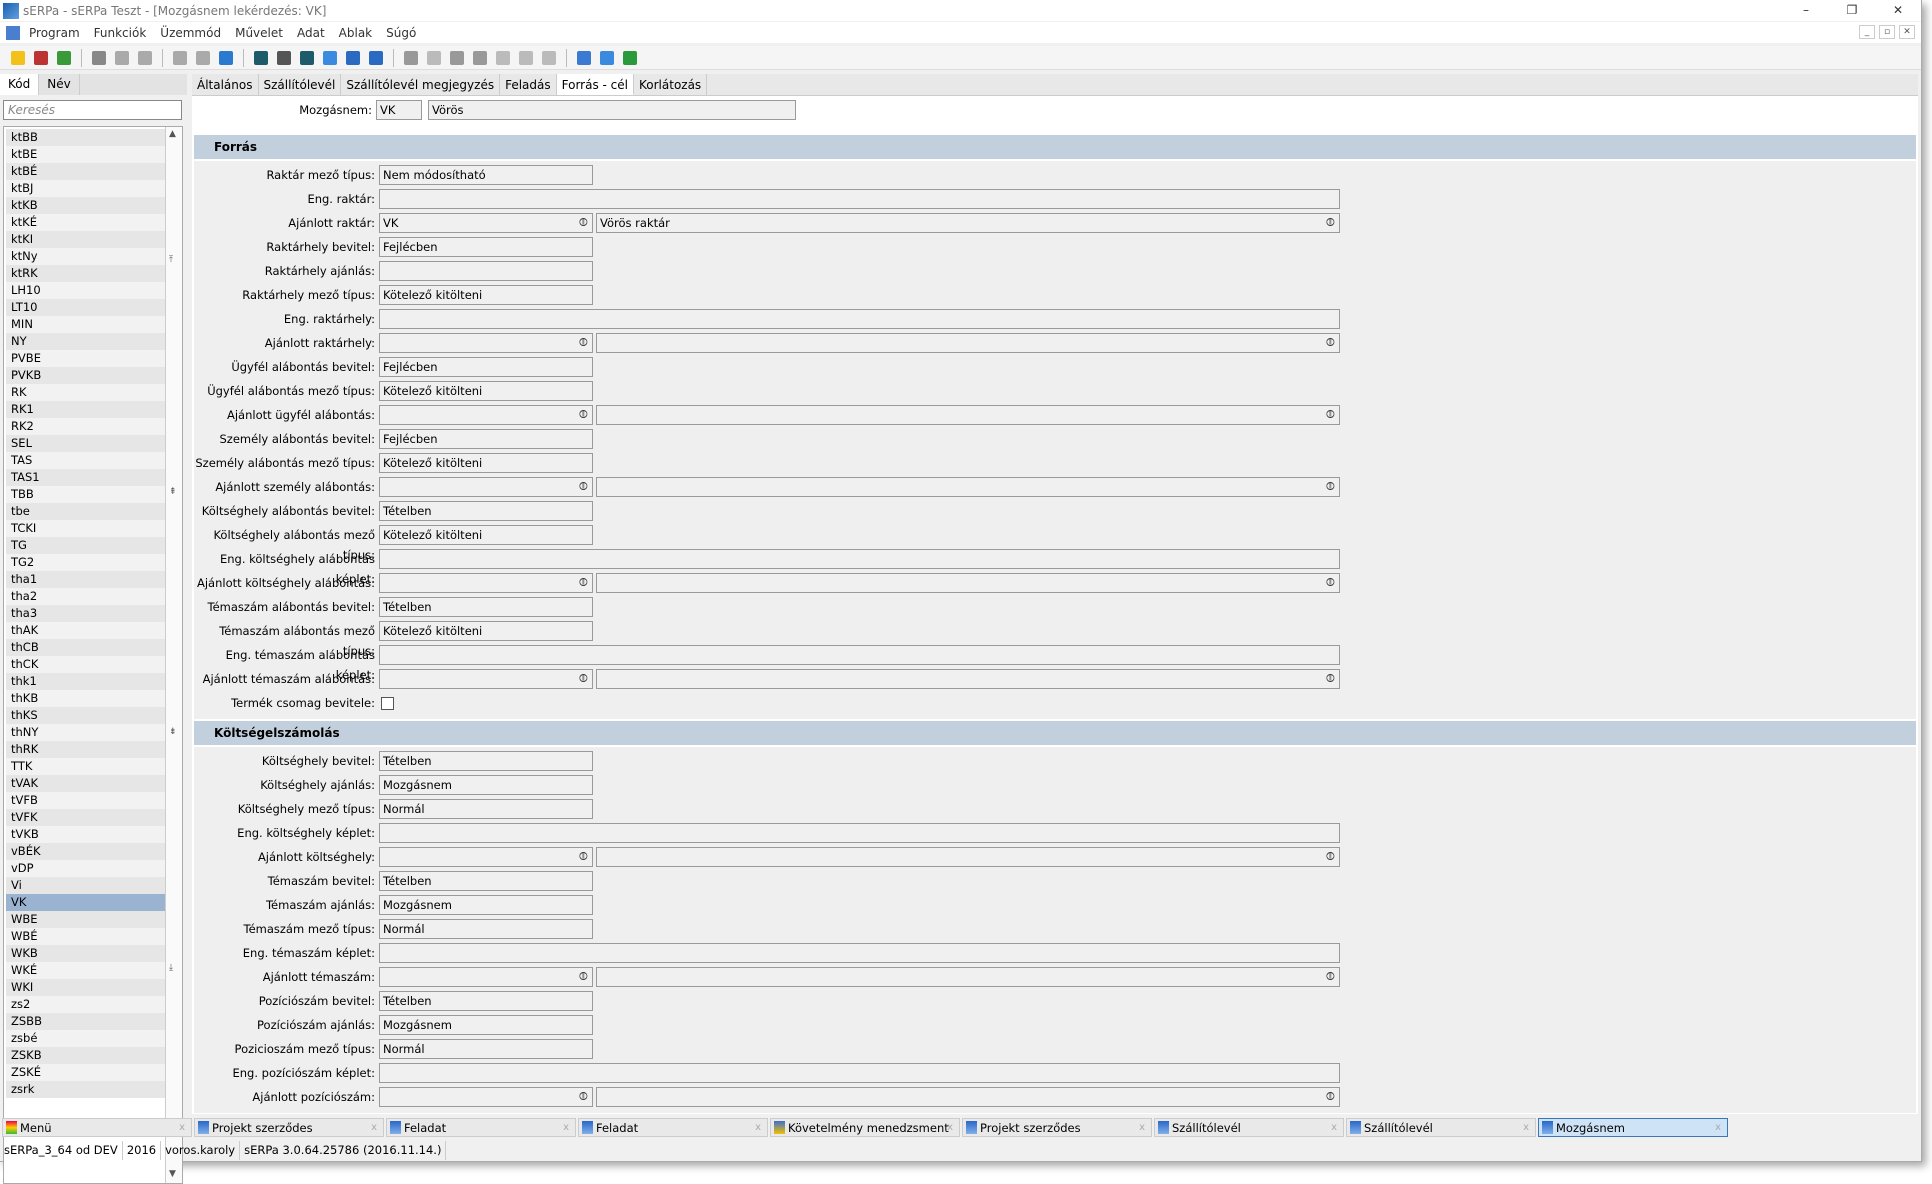 The width and height of the screenshot is (1932, 1184). I want to click on remove-button, so click(526, 58).